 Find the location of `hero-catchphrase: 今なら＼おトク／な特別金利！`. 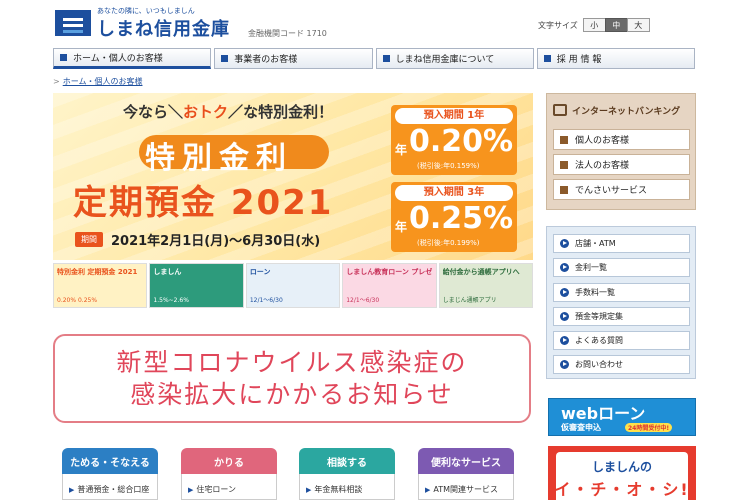

hero-catchphrase: 今なら＼おトク／な特別金利！ is located at coordinates (228, 112).